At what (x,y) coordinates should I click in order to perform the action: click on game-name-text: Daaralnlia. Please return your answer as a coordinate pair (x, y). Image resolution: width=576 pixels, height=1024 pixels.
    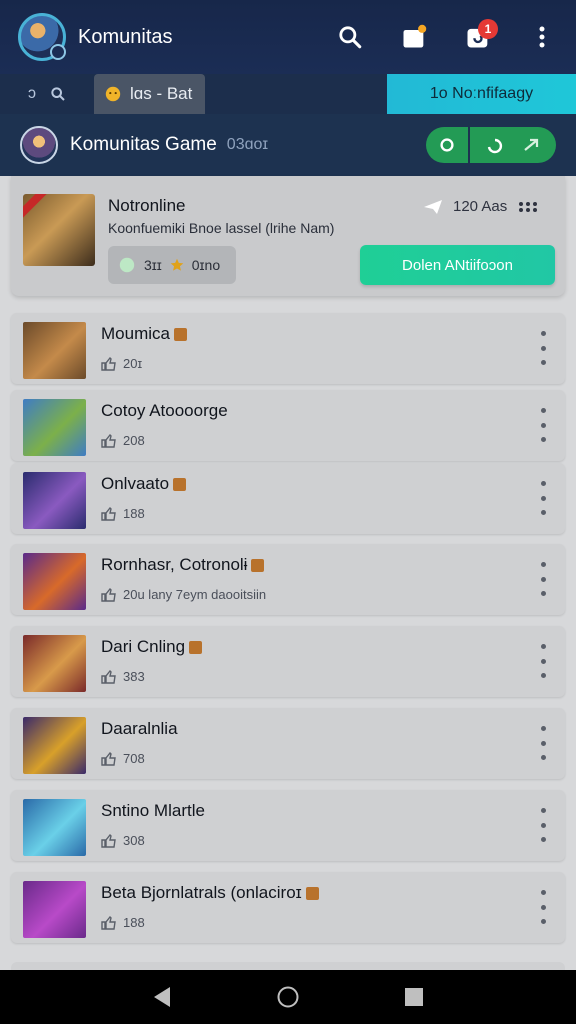
    Looking at the image, I should click on (139, 728).